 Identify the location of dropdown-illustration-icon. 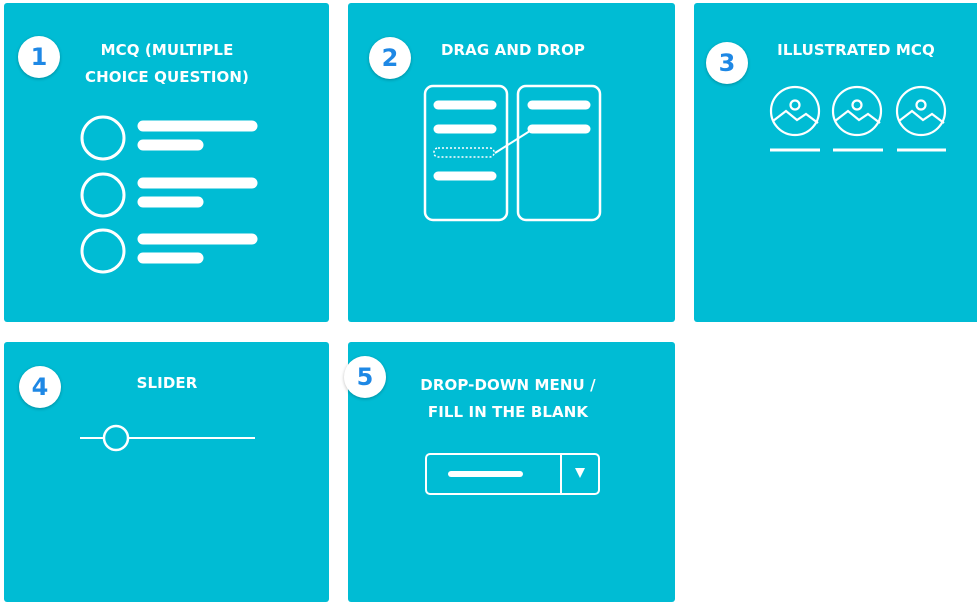
(512, 474).